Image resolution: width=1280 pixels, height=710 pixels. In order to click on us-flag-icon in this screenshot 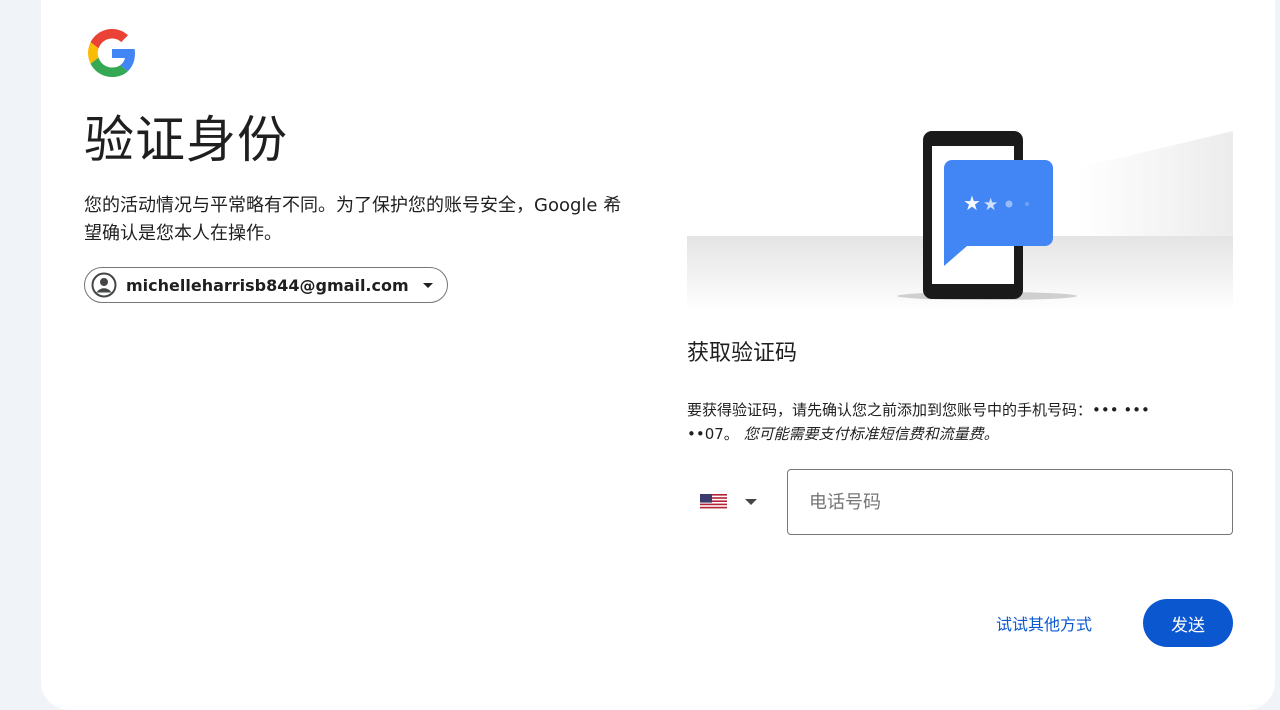, I will do `click(713, 502)`.